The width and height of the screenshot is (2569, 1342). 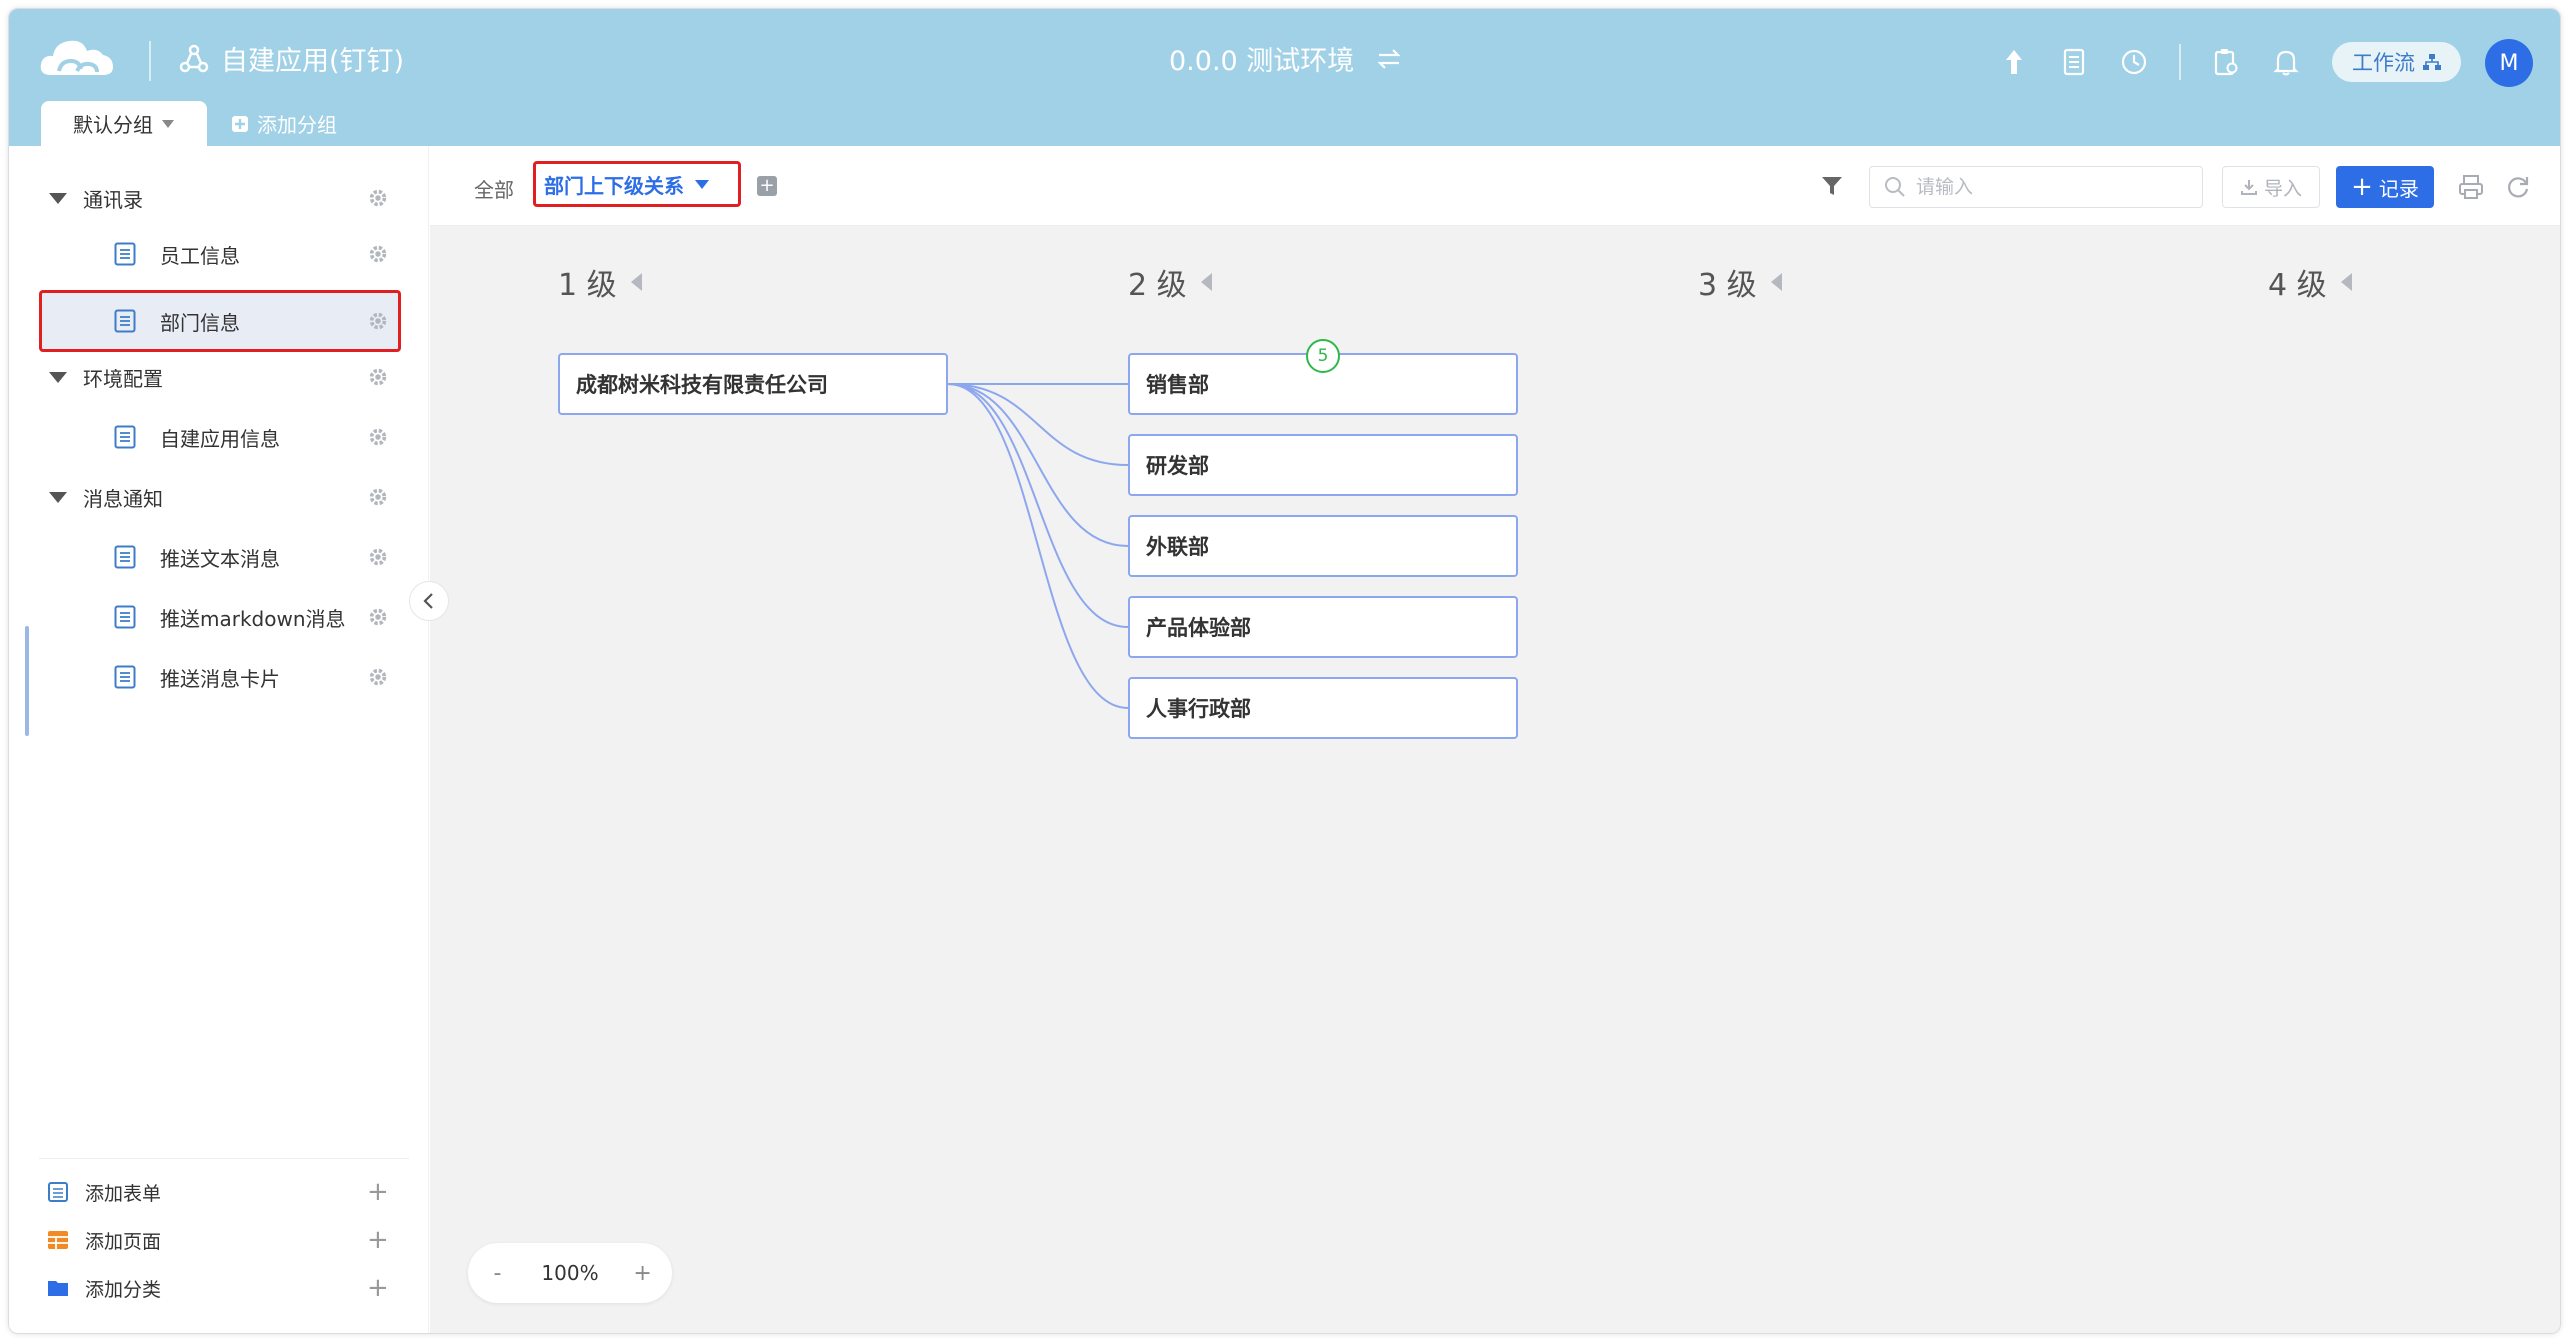 What do you see at coordinates (297, 125) in the screenshot?
I see `add-group-label: 添加分组` at bounding box center [297, 125].